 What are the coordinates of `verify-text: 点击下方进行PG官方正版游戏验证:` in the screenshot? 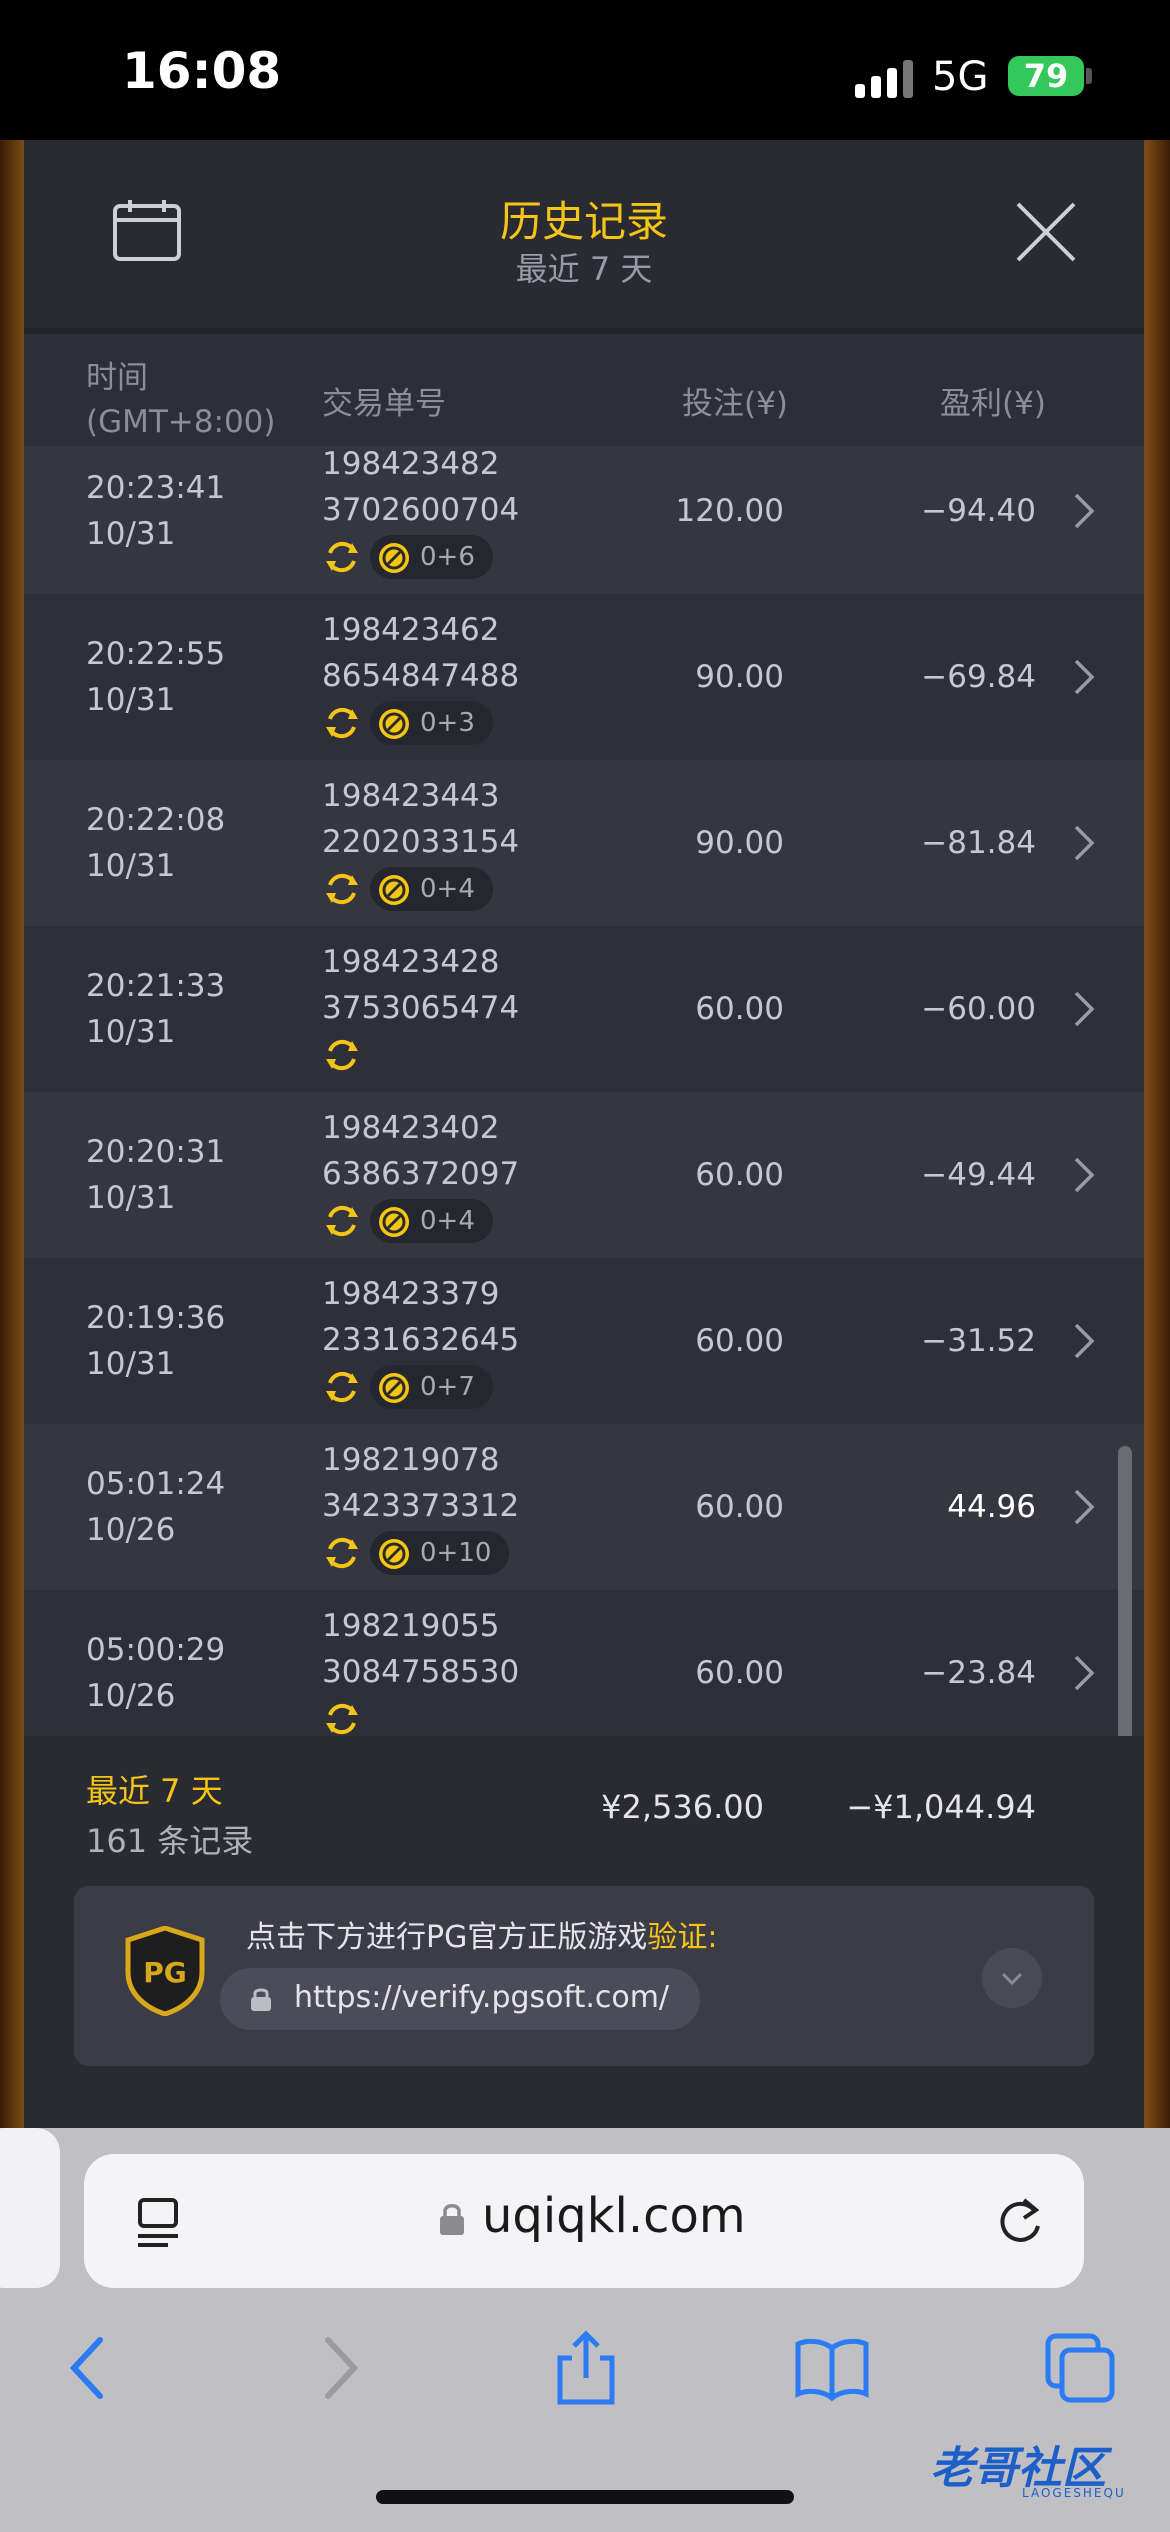 It's located at (481, 1934).